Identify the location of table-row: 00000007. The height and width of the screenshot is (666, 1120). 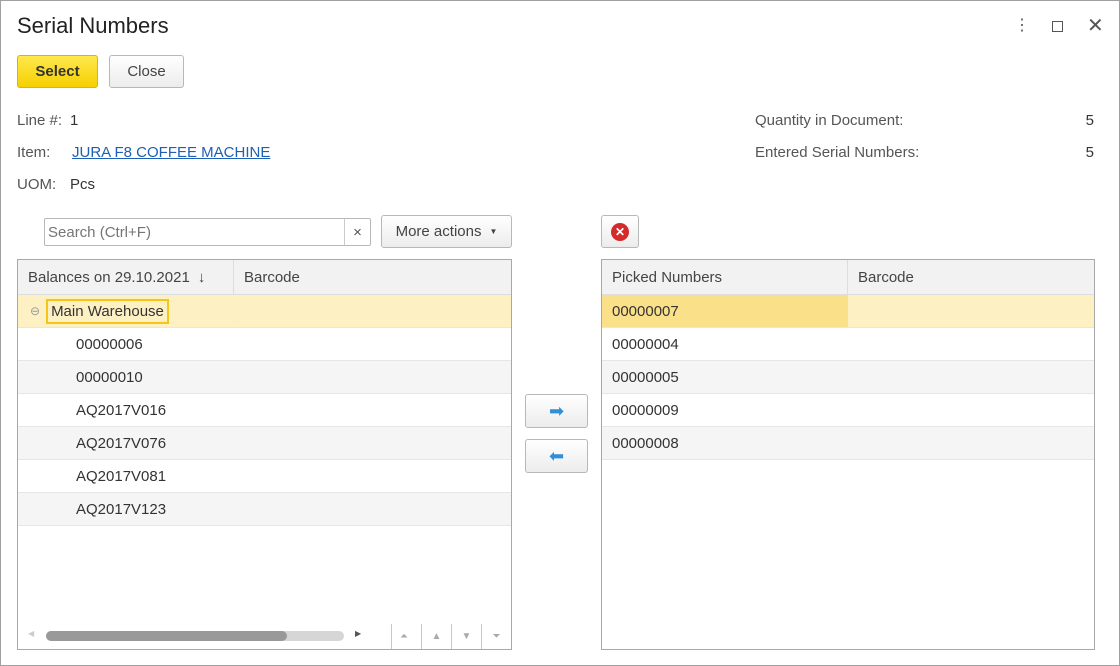
(848, 311).